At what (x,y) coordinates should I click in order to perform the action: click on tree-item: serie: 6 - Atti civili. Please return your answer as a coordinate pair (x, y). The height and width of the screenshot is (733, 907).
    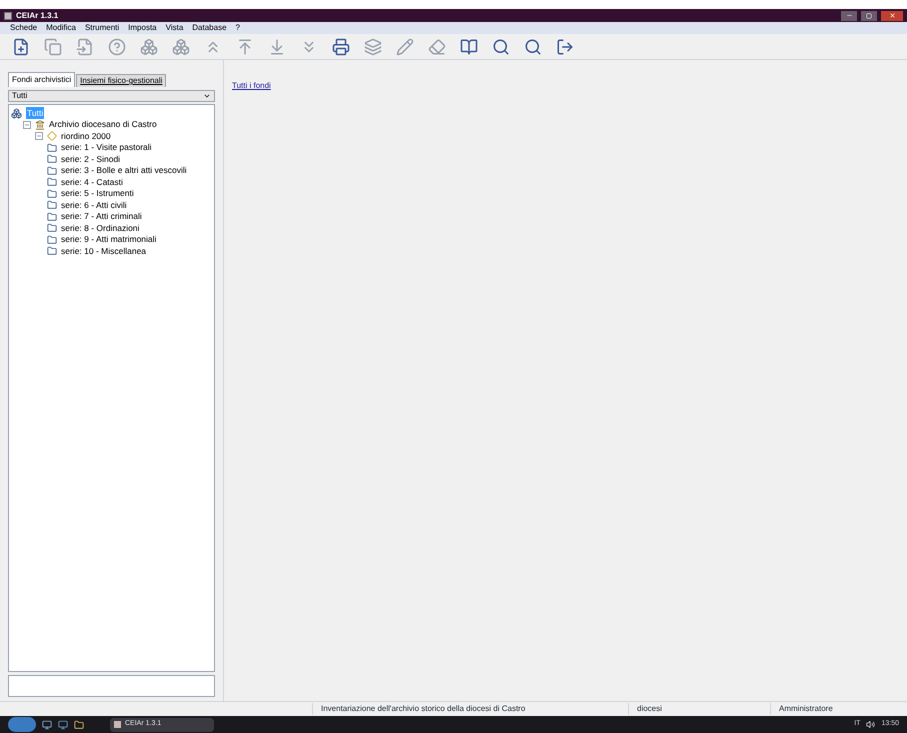
    Looking at the image, I should click on (94, 205).